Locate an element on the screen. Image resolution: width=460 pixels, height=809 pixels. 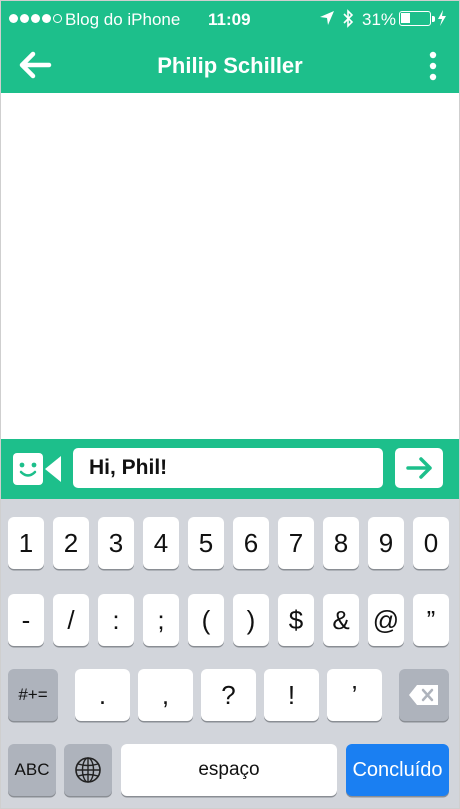
key-2: 2 is located at coordinates (71, 543).